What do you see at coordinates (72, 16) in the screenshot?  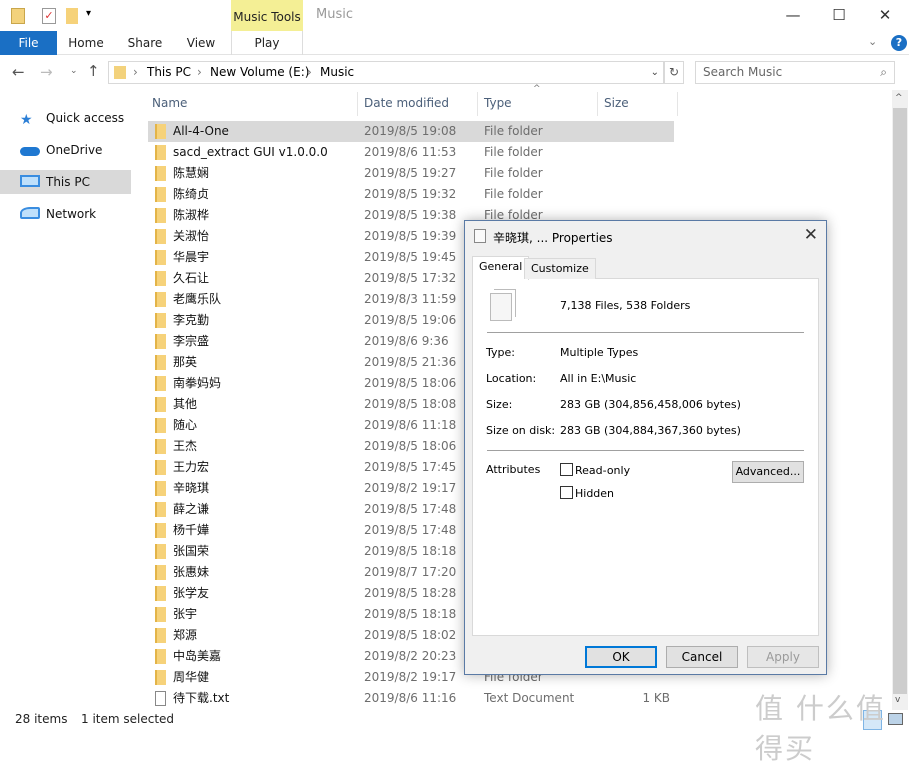 I see `new-folder-icon` at bounding box center [72, 16].